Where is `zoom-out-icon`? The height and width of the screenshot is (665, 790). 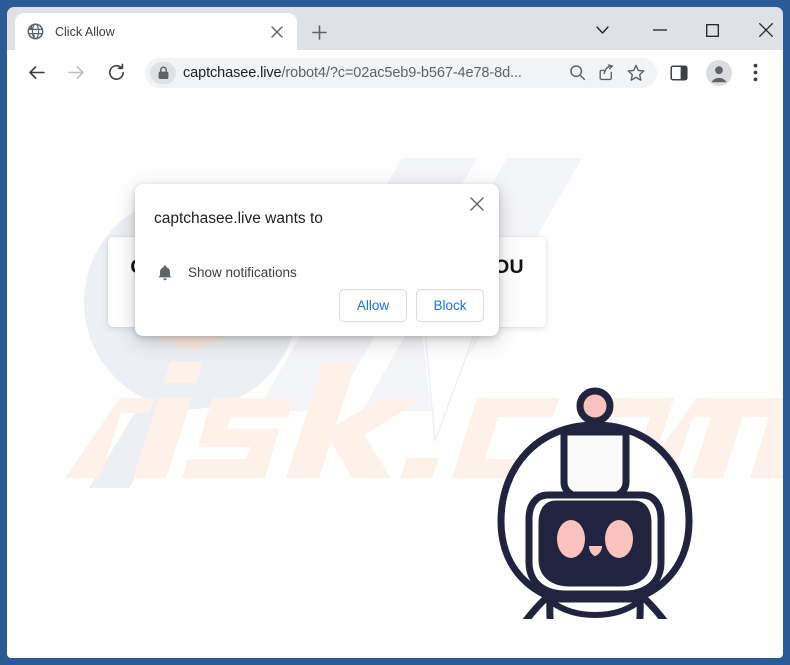
zoom-out-icon is located at coordinates (577, 72).